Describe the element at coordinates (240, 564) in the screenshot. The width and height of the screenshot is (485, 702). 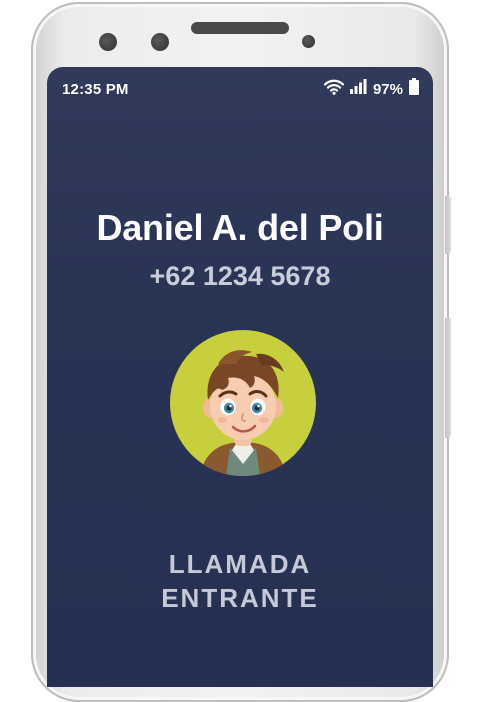
I see `call-status-line1: LLAMADA` at that location.